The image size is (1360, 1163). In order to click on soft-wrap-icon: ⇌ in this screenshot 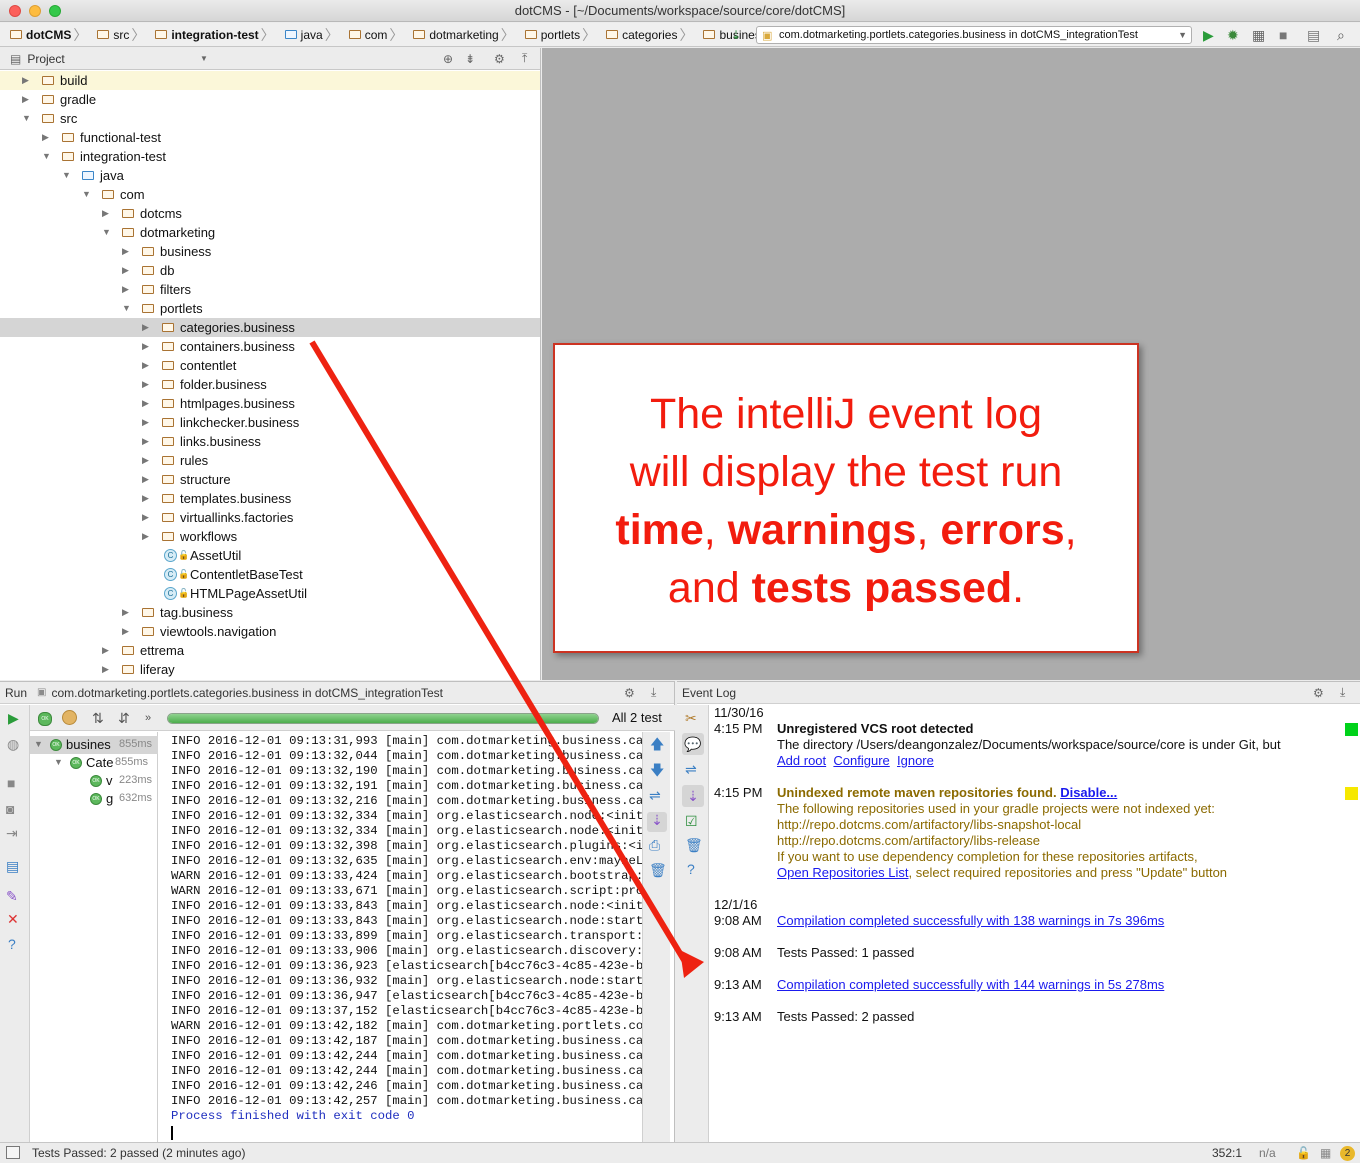, I will do `click(691, 769)`.